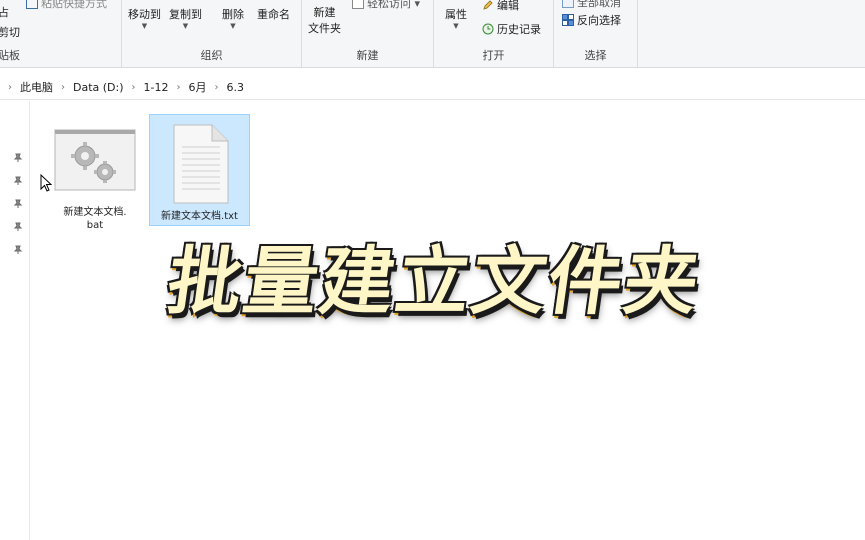 The width and height of the screenshot is (865, 540). I want to click on new-group-label: 新建, so click(367, 55).